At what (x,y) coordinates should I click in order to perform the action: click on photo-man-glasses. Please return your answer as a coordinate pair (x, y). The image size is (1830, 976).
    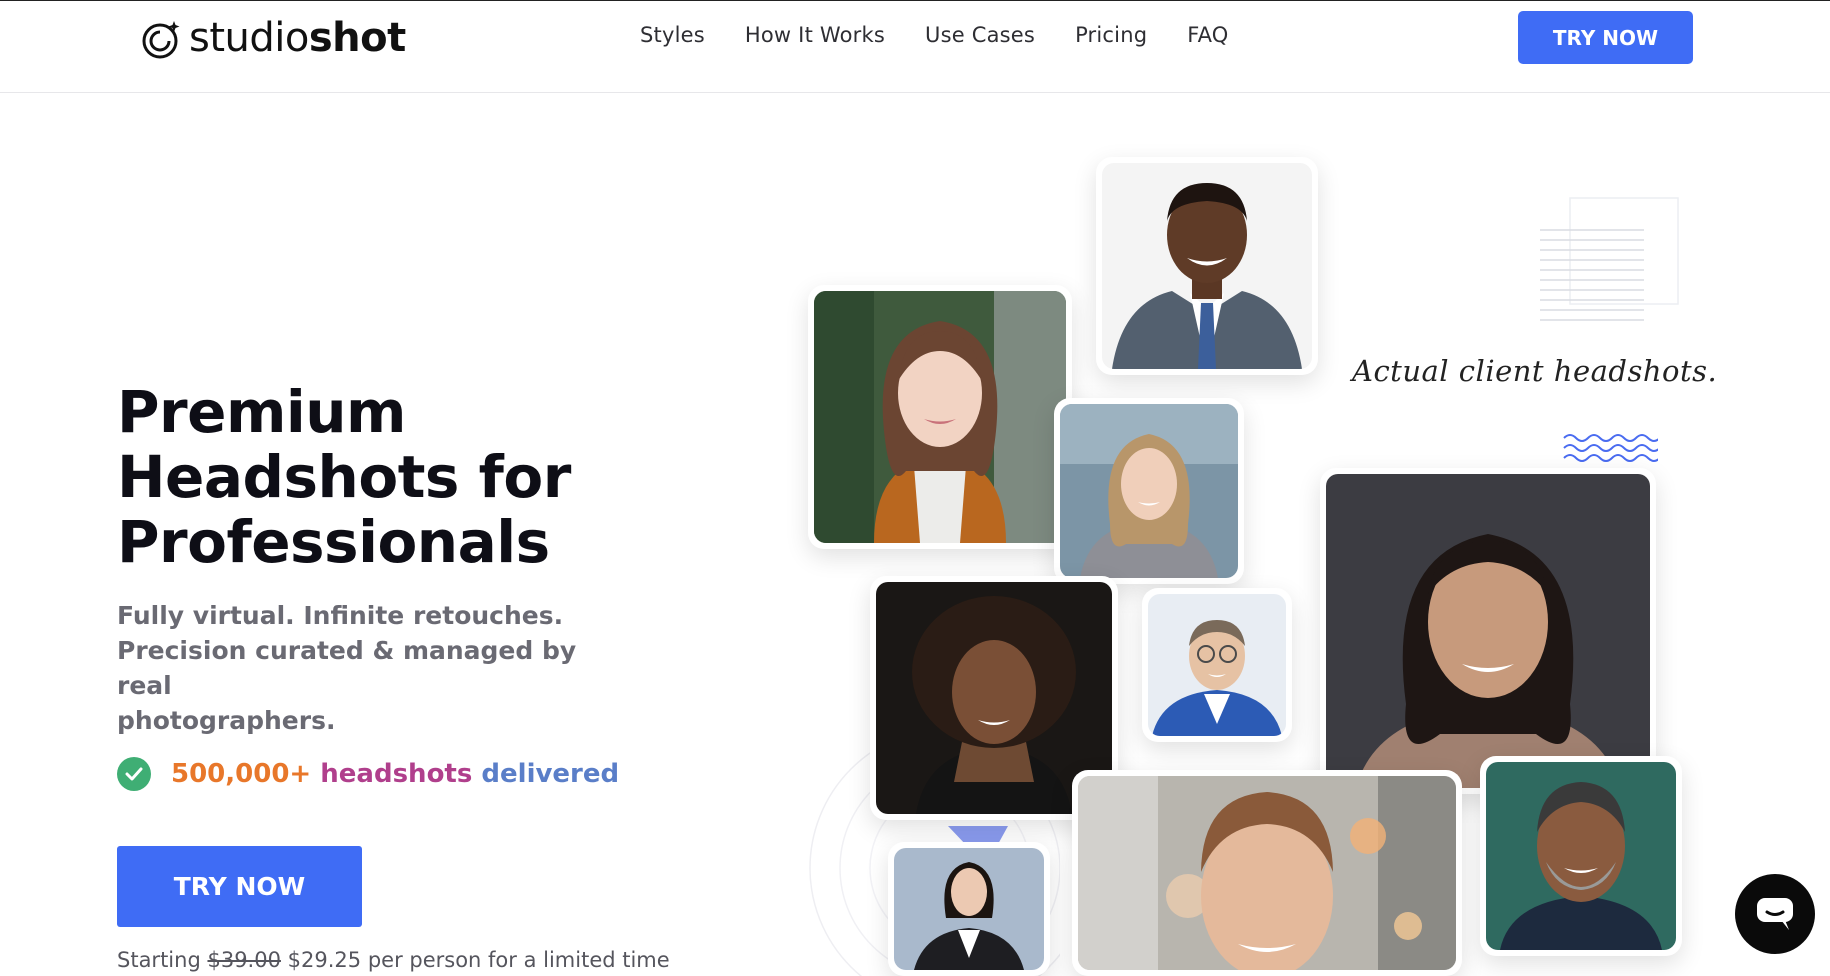
    Looking at the image, I should click on (1217, 665).